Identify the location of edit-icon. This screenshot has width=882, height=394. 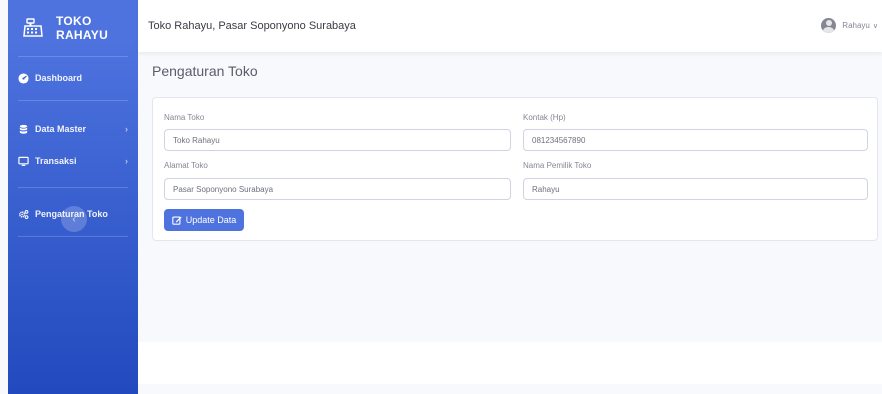
(177, 220).